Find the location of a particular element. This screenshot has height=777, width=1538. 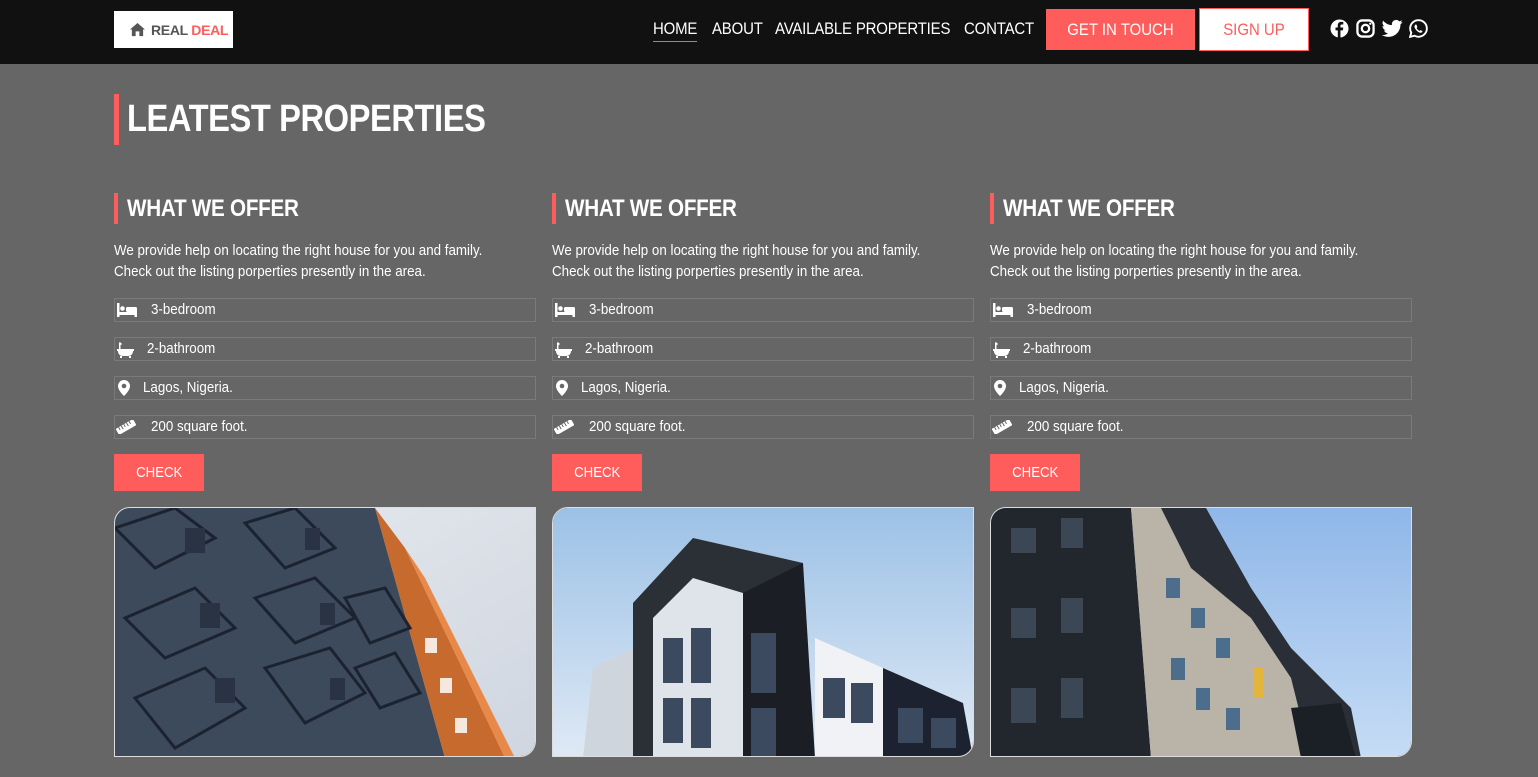

get-in-touch-label: GET IN TOUCH is located at coordinates (1120, 29).